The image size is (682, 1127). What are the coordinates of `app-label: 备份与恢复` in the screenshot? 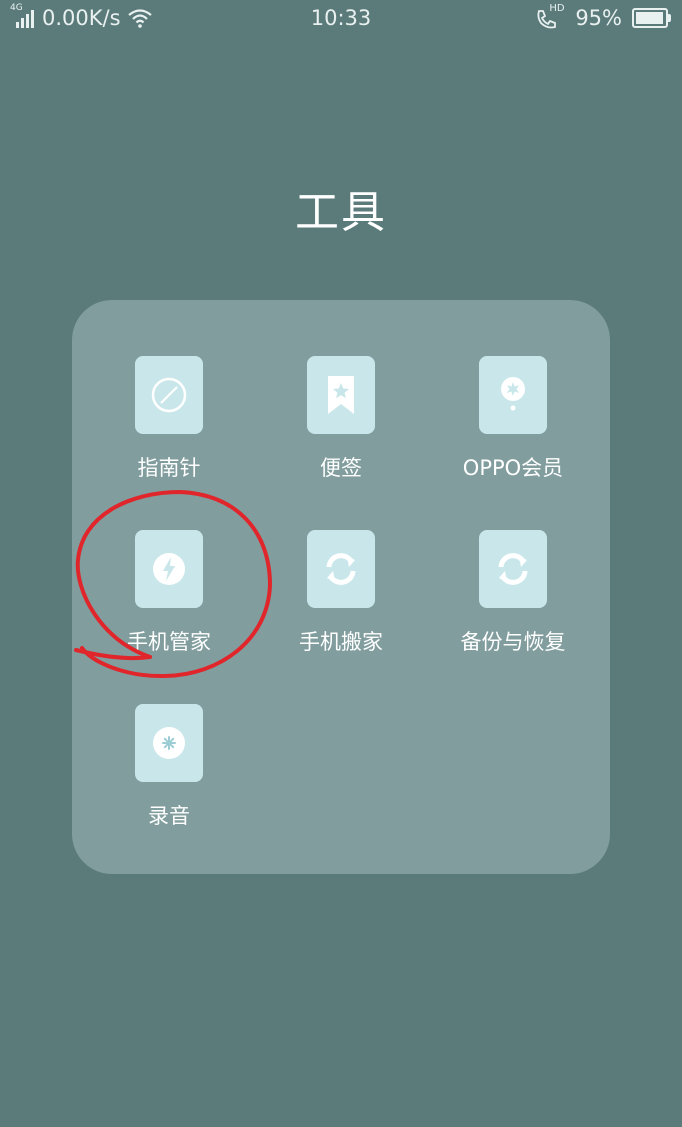 It's located at (513, 642).